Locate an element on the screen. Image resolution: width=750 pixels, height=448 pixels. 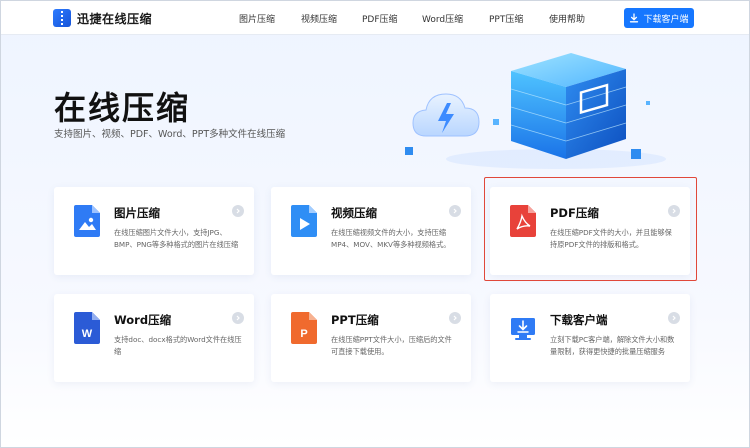
image-file-icon is located at coordinates (87, 221).